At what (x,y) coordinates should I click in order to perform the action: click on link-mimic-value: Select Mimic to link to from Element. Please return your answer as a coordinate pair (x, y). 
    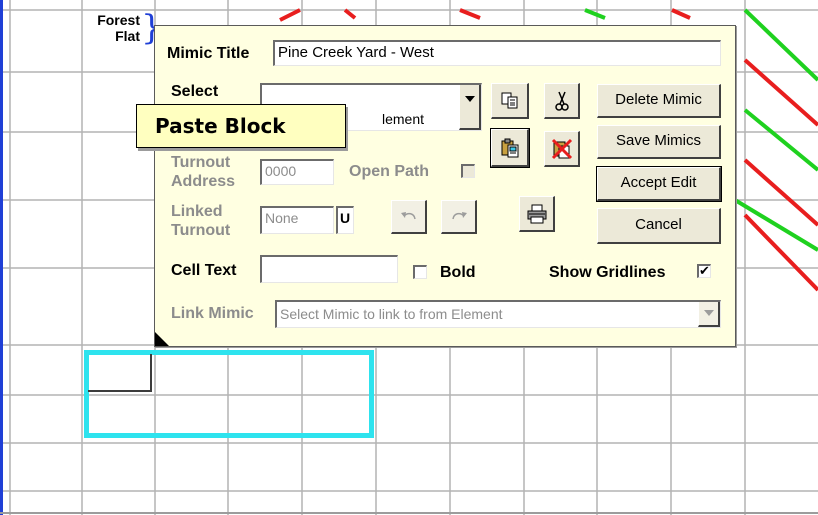
    Looking at the image, I should click on (391, 314).